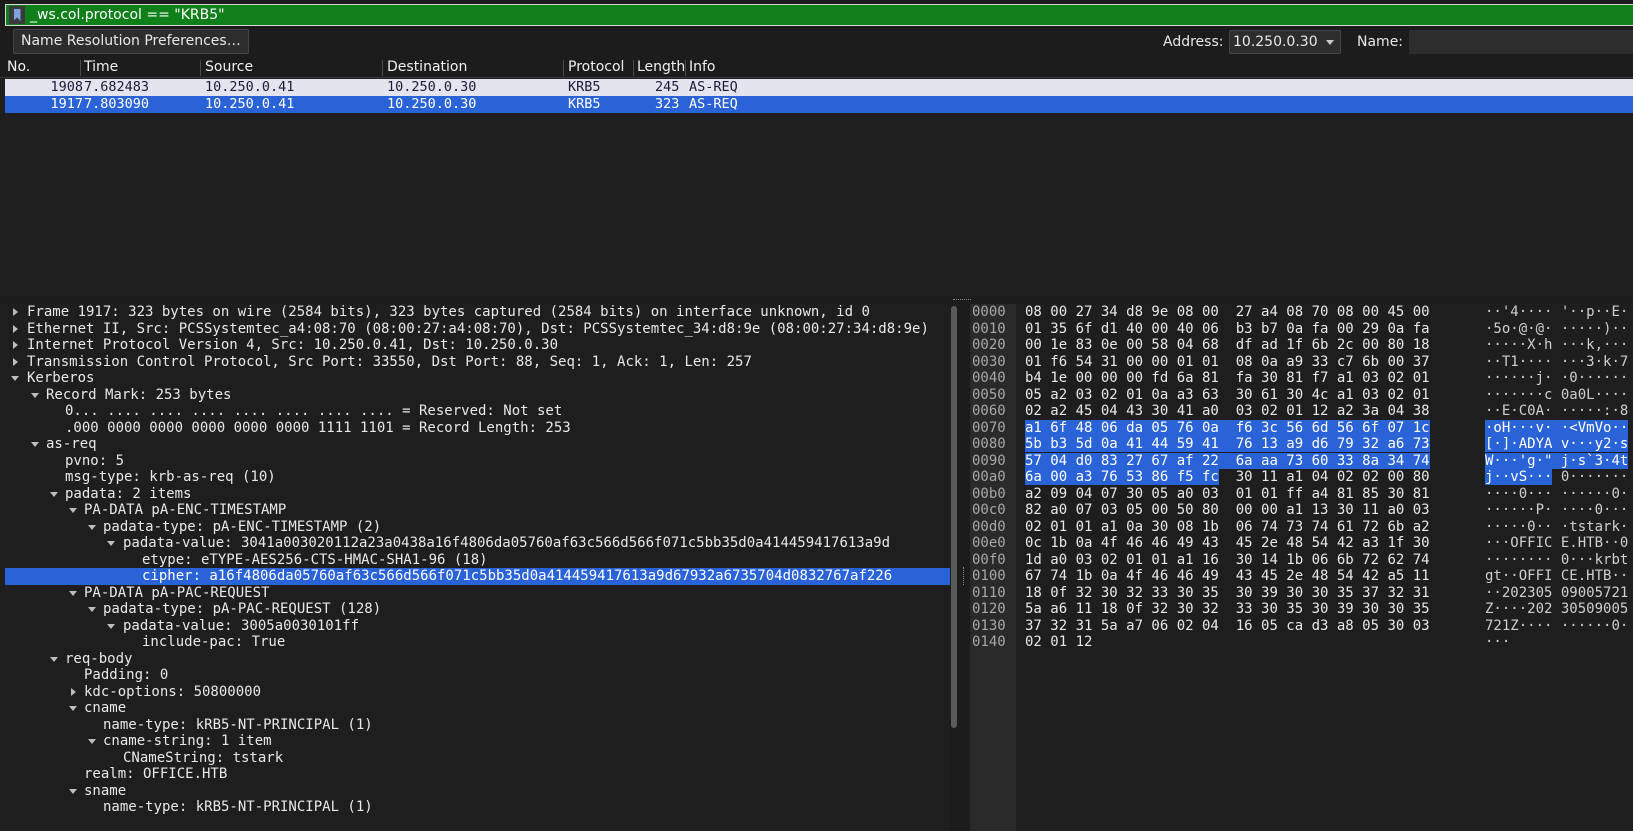  I want to click on hex-bytes-second-half: f6 3c 56 6d 56 6f 07 1c, so click(1332, 427).